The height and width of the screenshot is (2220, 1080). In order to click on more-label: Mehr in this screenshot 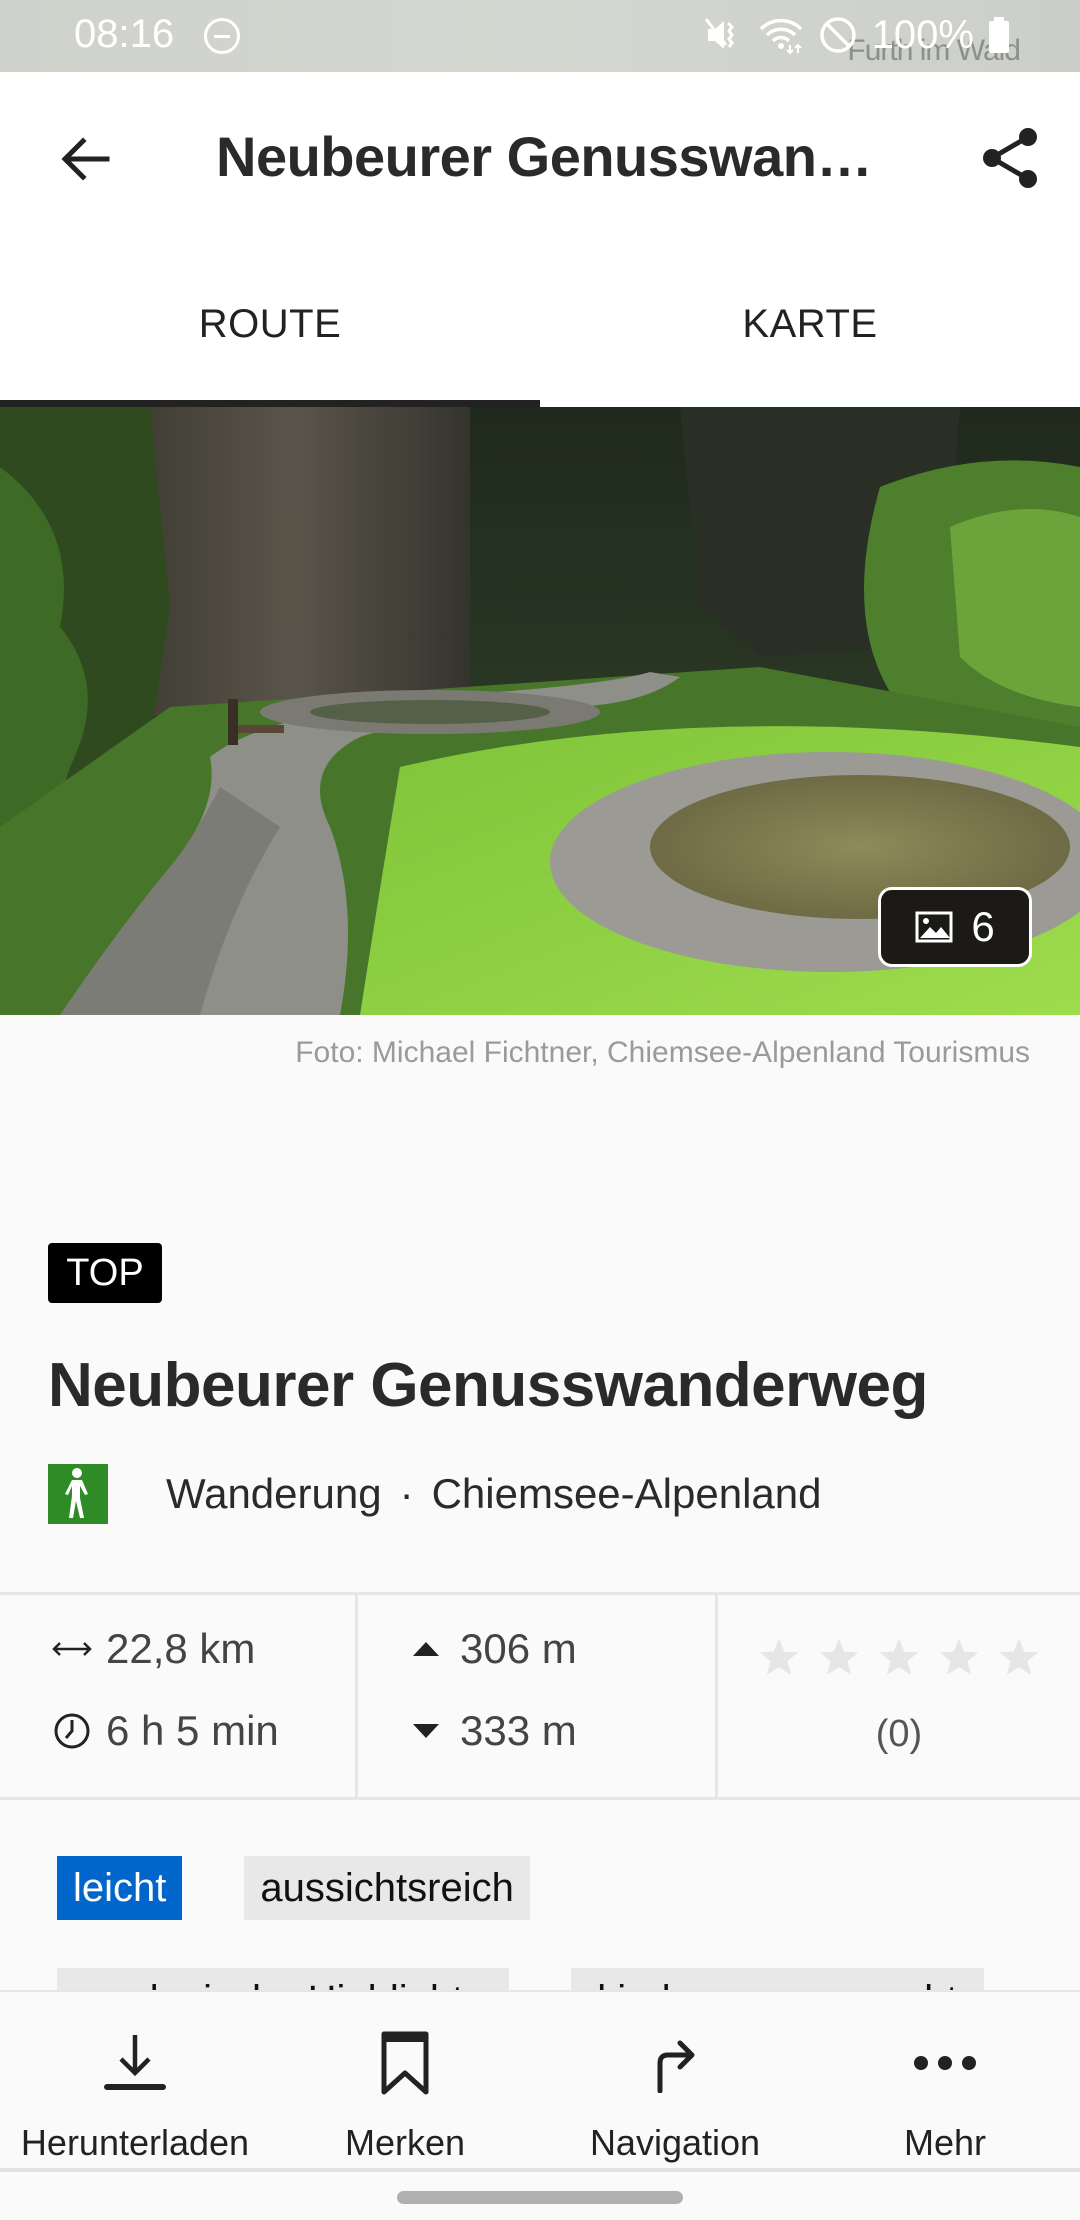, I will do `click(945, 2142)`.